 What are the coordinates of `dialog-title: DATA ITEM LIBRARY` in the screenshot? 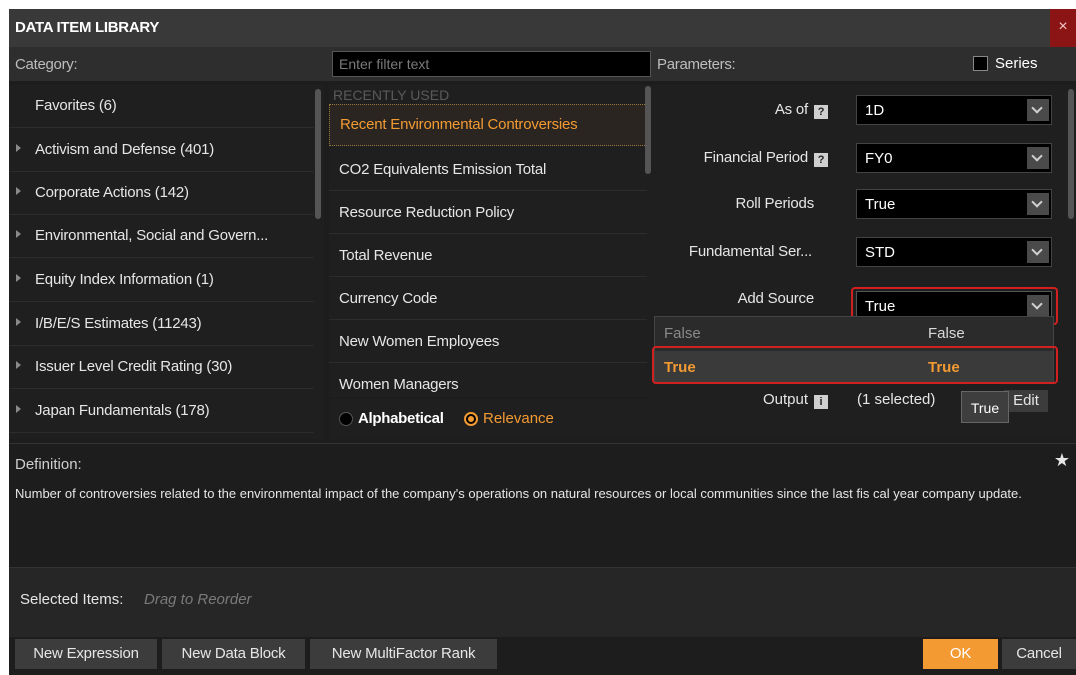 It's located at (87, 27).